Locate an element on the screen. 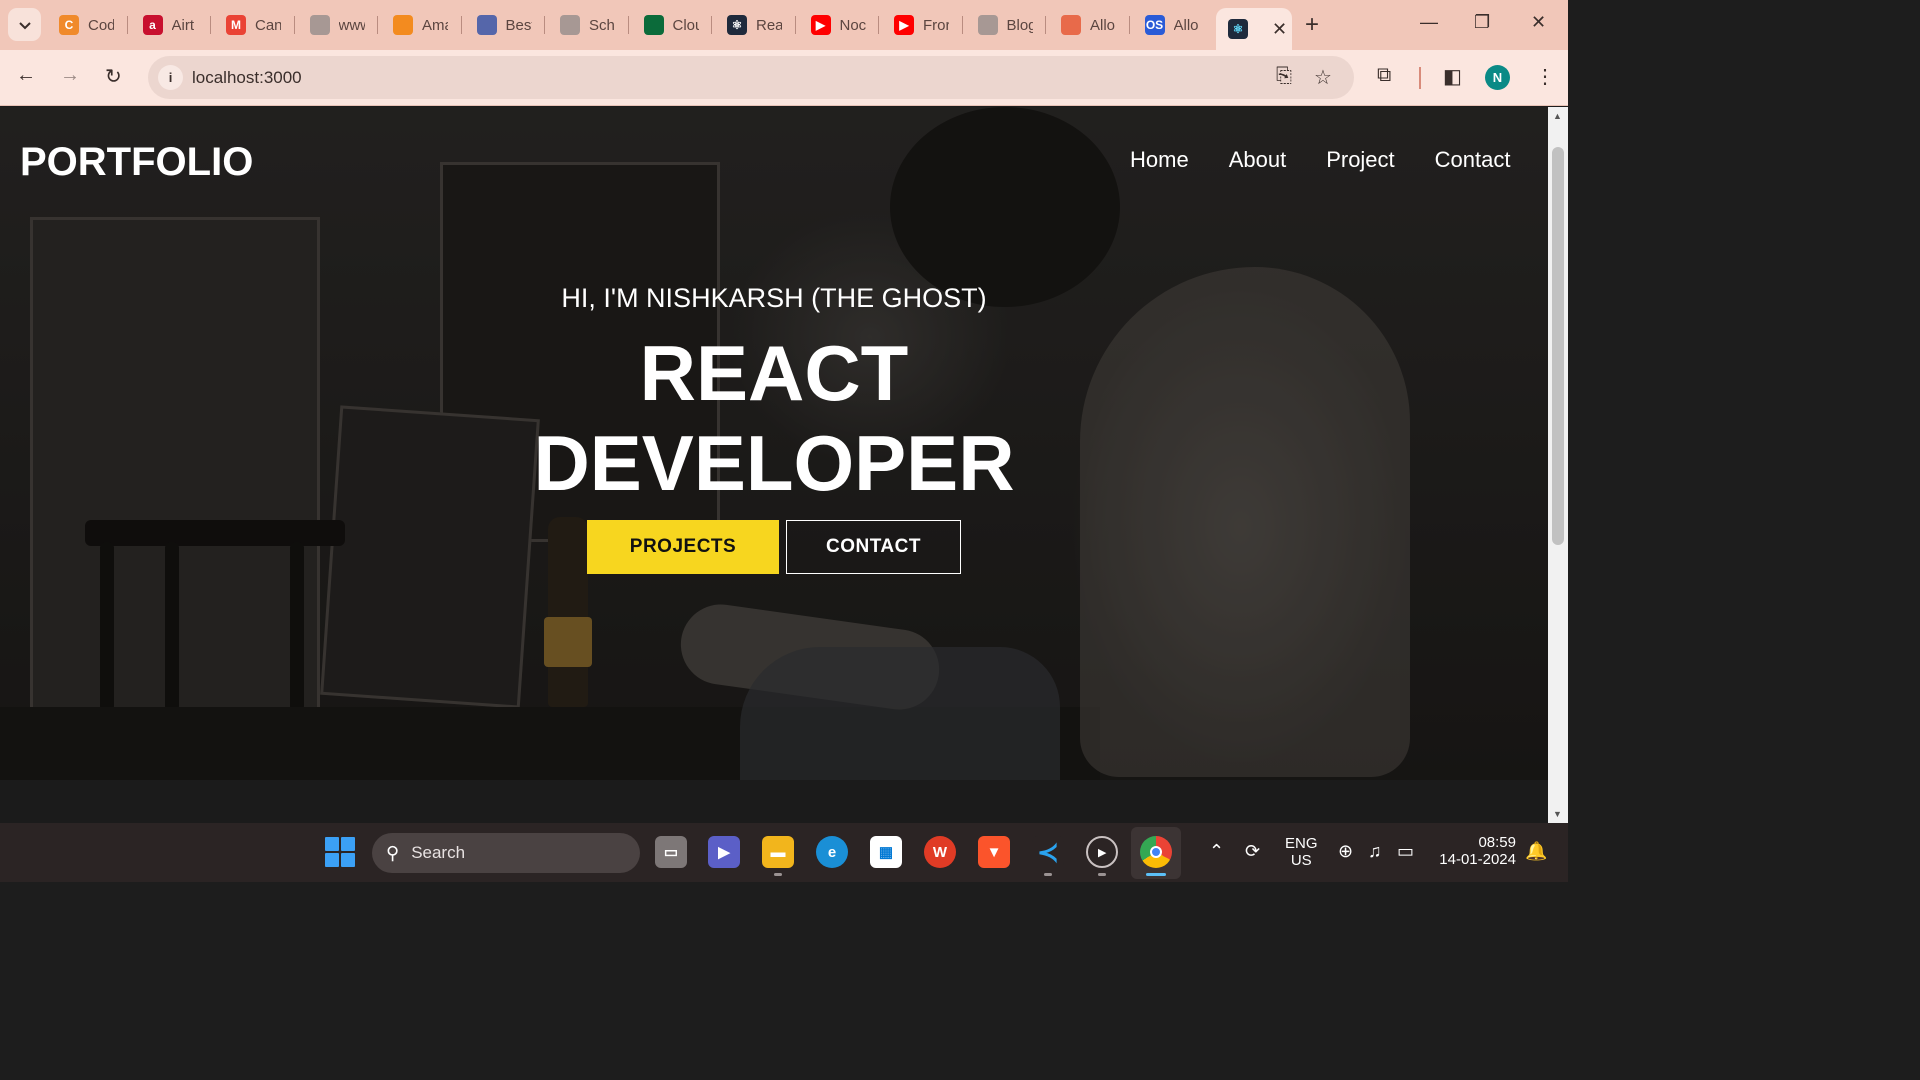 The image size is (1920, 1080). tab-label: Blog is located at coordinates (1019, 25).